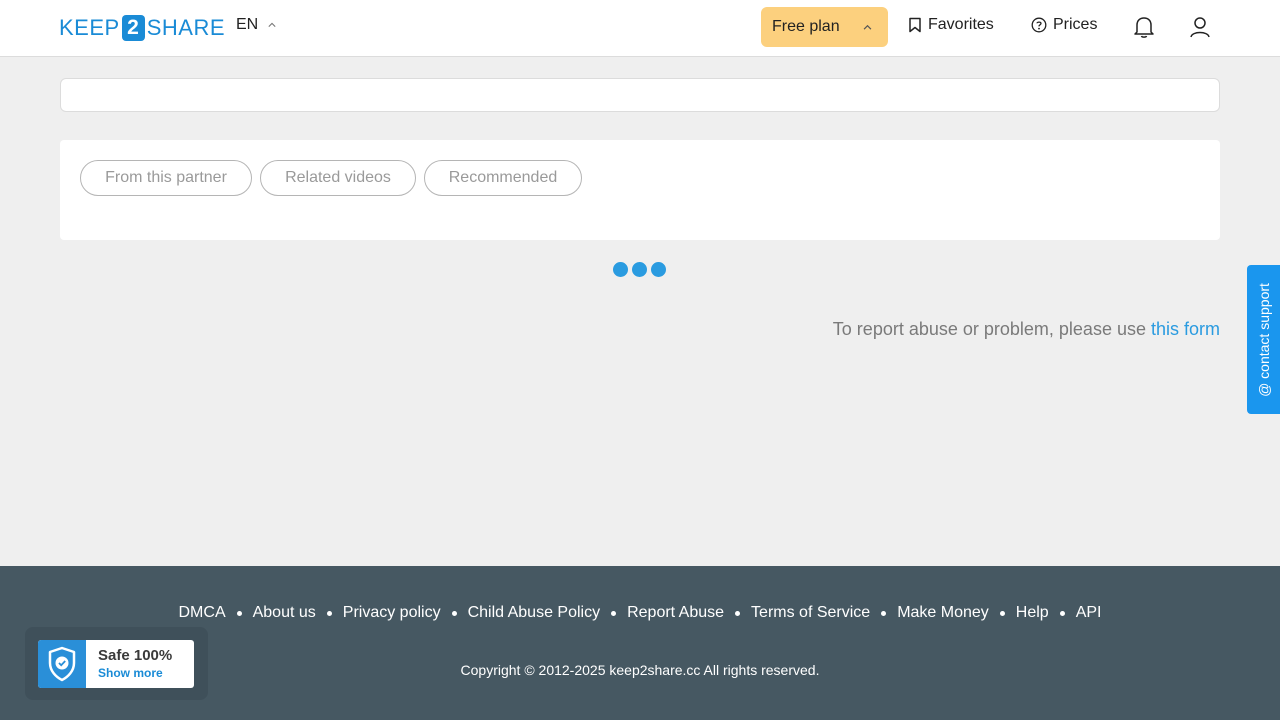  I want to click on prices-label: Prices, so click(1075, 24).